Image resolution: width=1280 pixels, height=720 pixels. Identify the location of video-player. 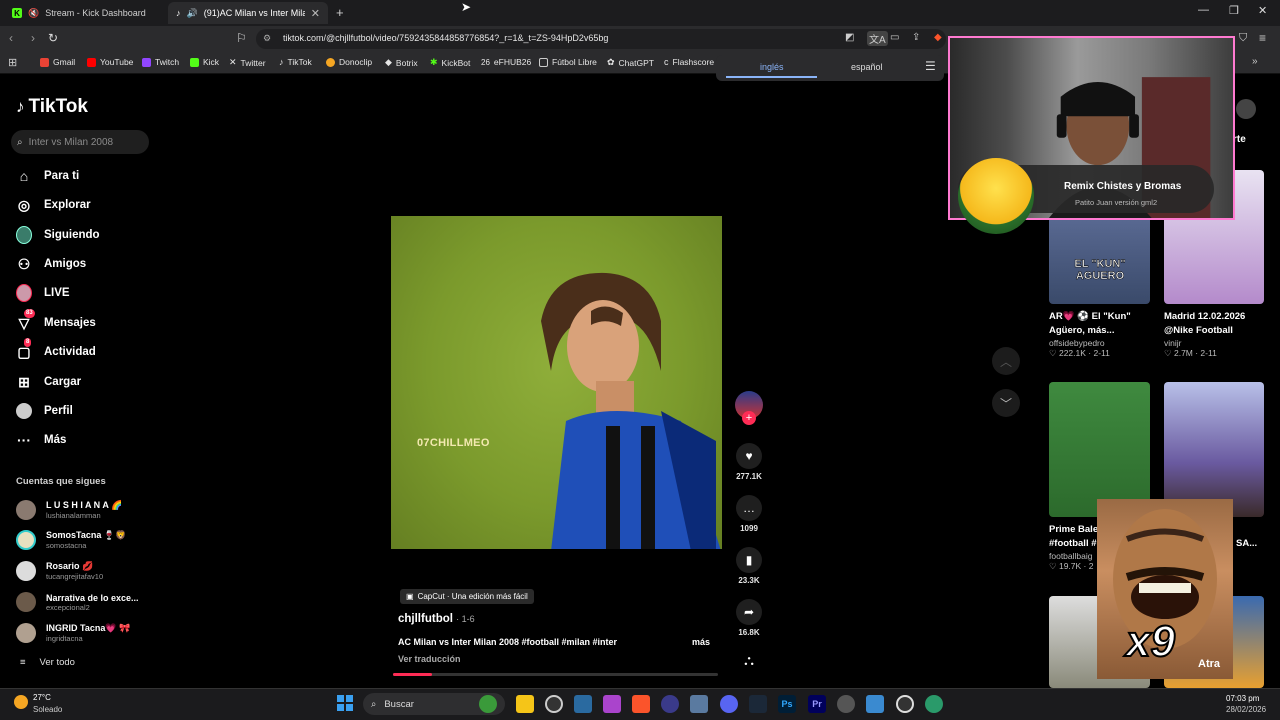
(556, 382).